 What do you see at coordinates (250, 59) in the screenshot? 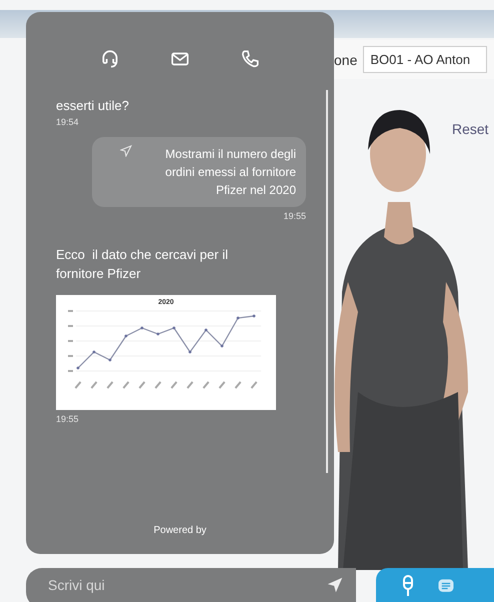
I see `phone-icon` at bounding box center [250, 59].